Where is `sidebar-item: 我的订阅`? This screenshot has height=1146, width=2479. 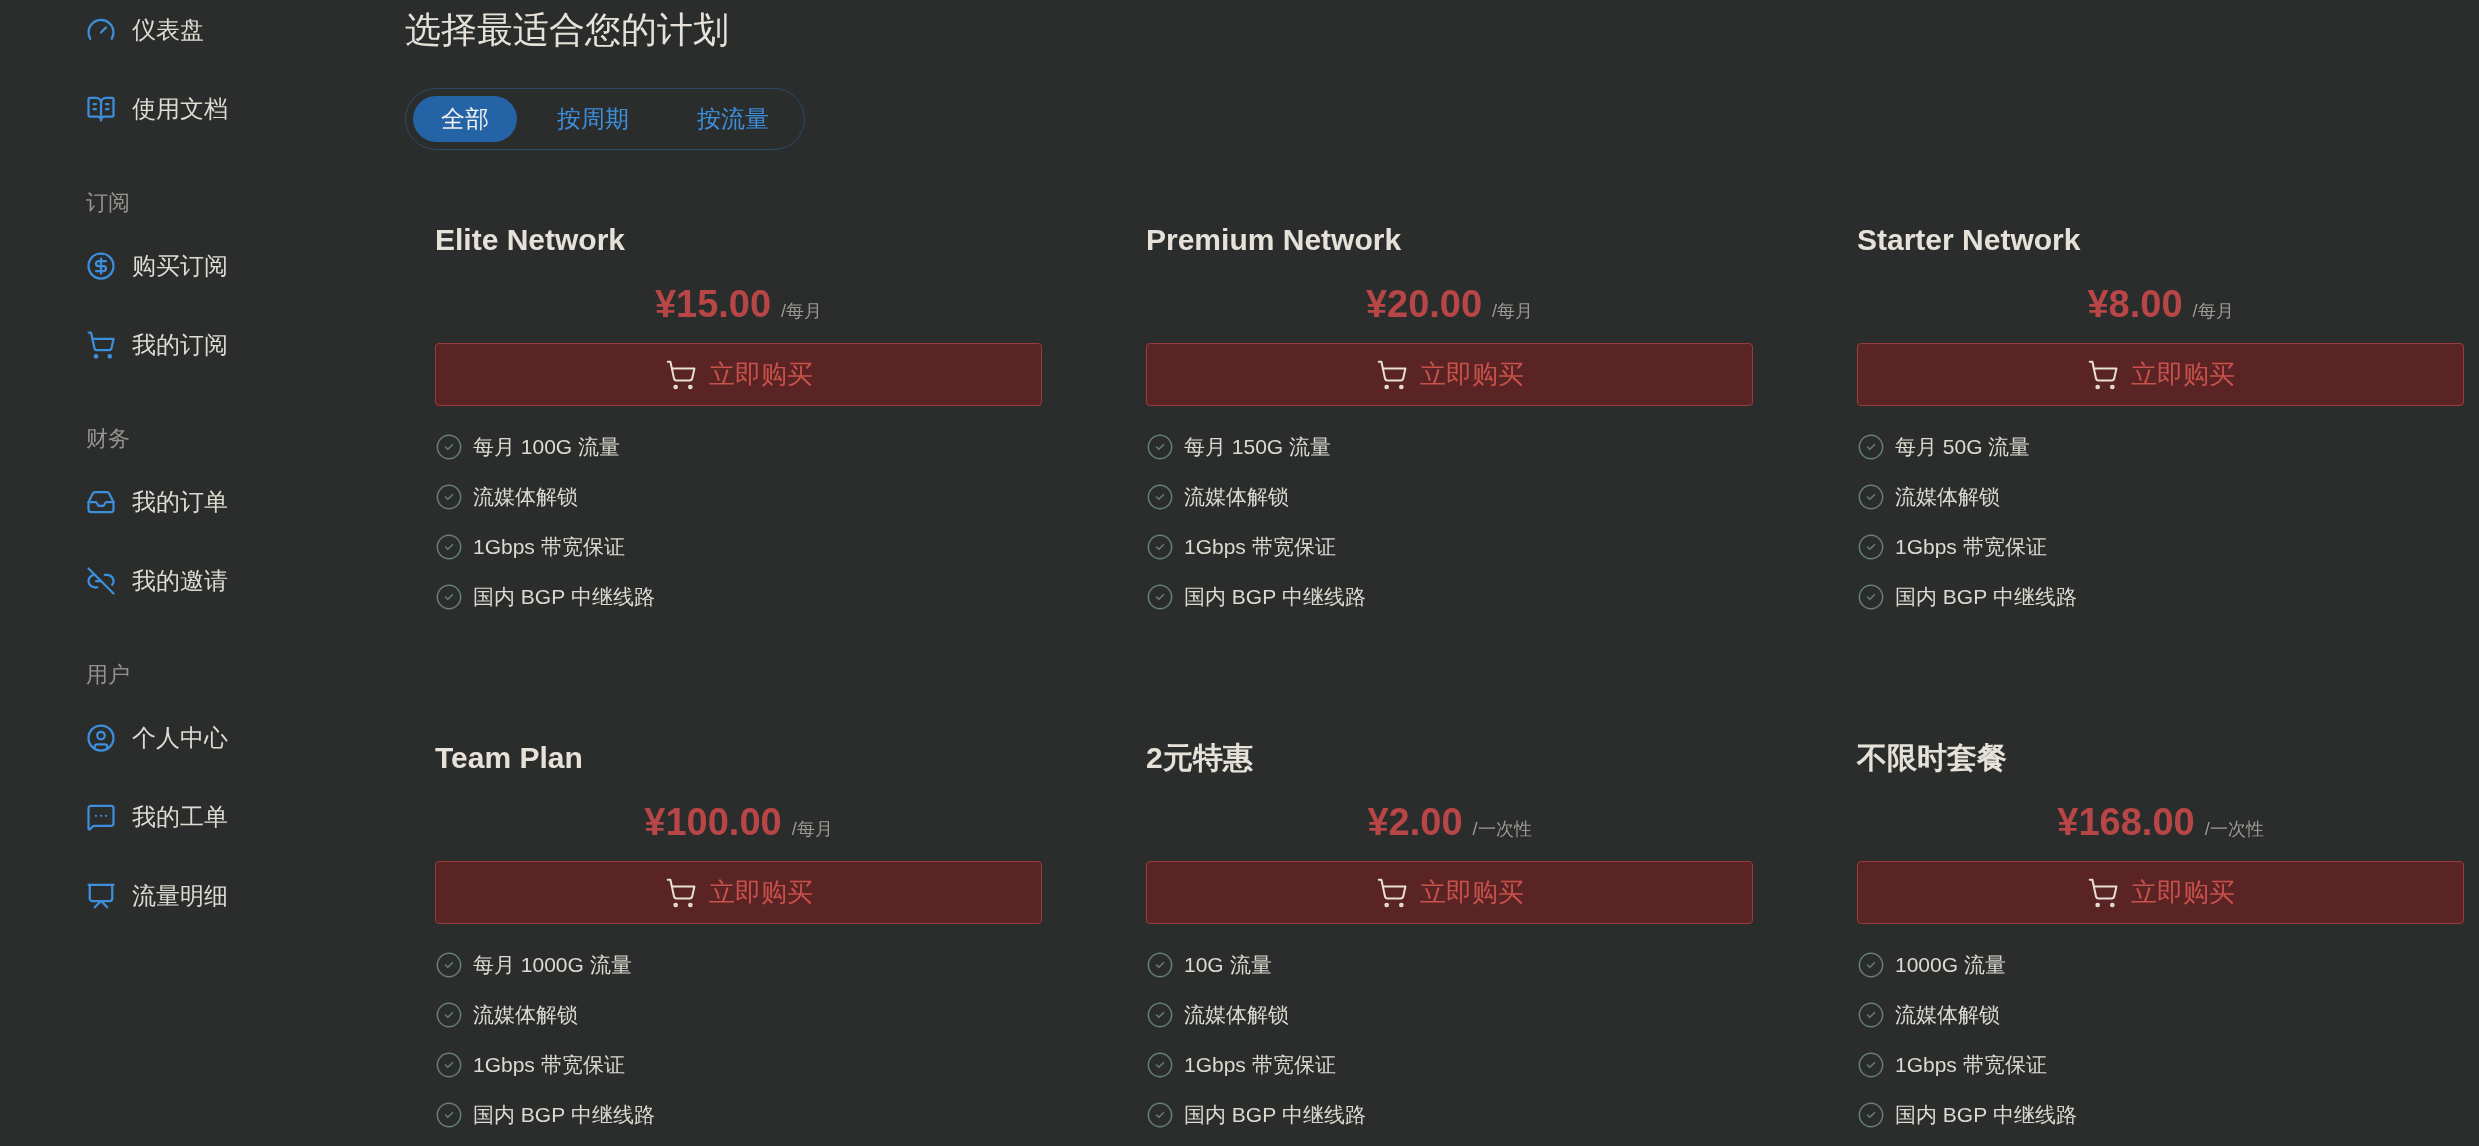 sidebar-item: 我的订阅 is located at coordinates (157, 345).